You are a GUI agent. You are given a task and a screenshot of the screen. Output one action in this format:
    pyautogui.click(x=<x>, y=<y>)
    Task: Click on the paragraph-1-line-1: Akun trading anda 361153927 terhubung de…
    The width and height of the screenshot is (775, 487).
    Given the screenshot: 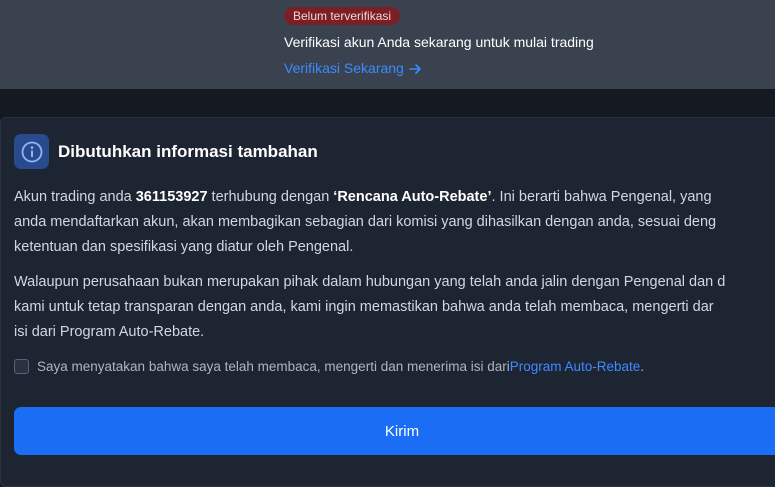 What is the action you would take?
    pyautogui.click(x=394, y=197)
    